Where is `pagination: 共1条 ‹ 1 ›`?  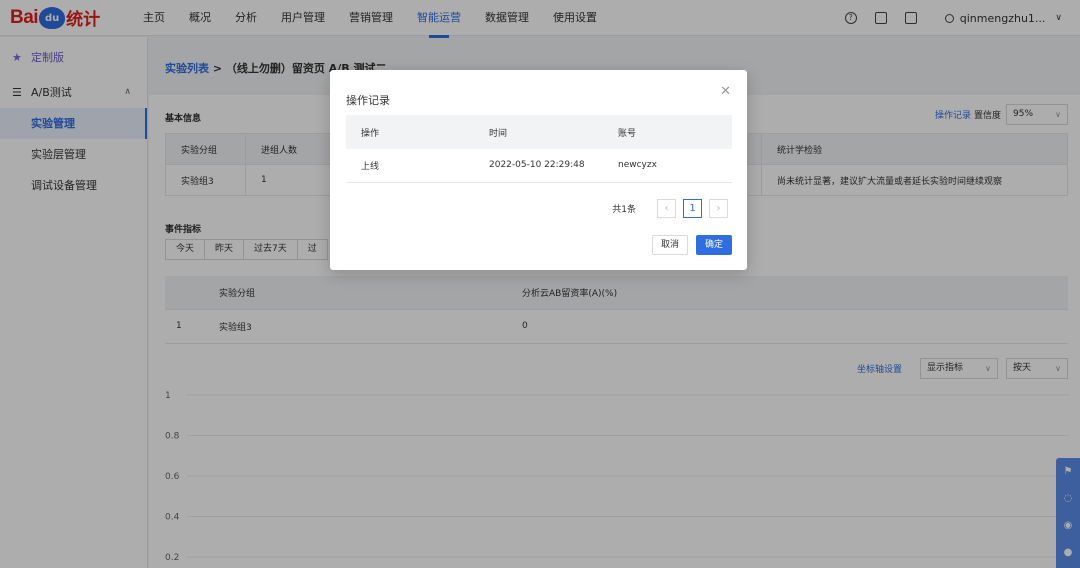 pagination: 共1条 ‹ 1 › is located at coordinates (670, 208).